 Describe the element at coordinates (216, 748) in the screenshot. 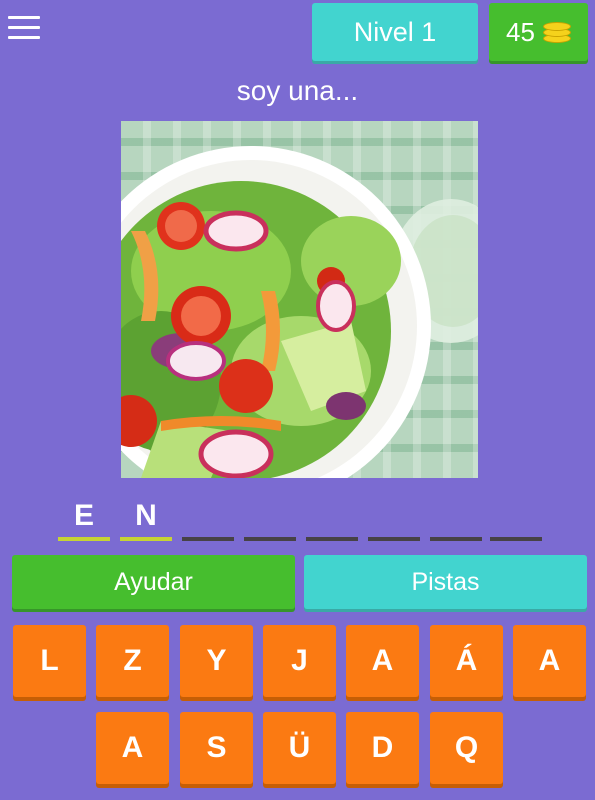

I see `letter-key: S` at that location.